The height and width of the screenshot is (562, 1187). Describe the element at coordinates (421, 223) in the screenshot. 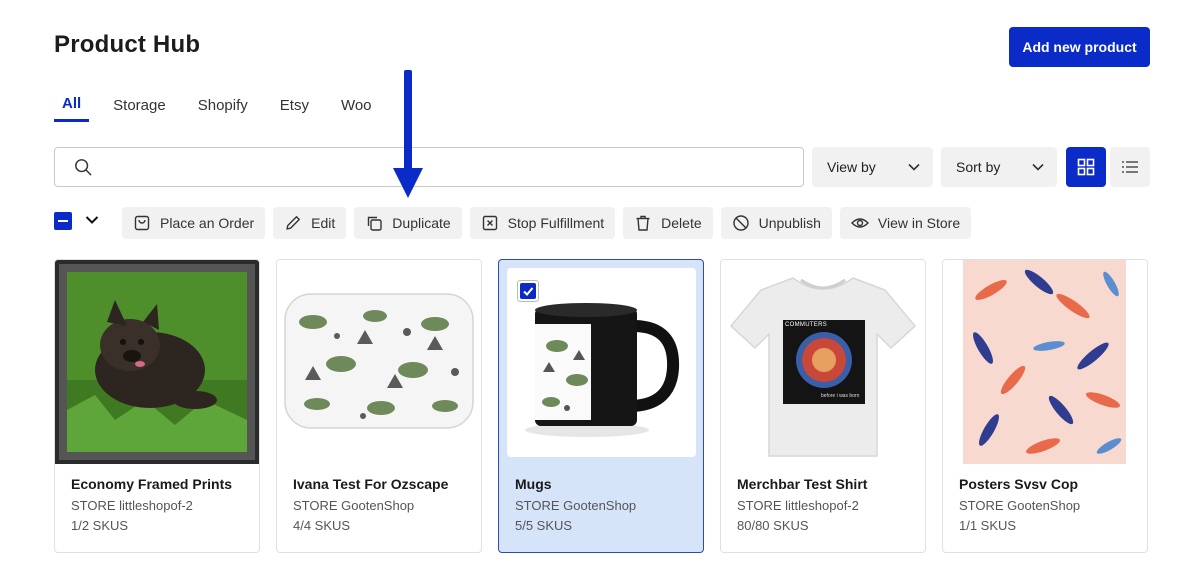

I see `duplicate-label: Duplicate` at that location.